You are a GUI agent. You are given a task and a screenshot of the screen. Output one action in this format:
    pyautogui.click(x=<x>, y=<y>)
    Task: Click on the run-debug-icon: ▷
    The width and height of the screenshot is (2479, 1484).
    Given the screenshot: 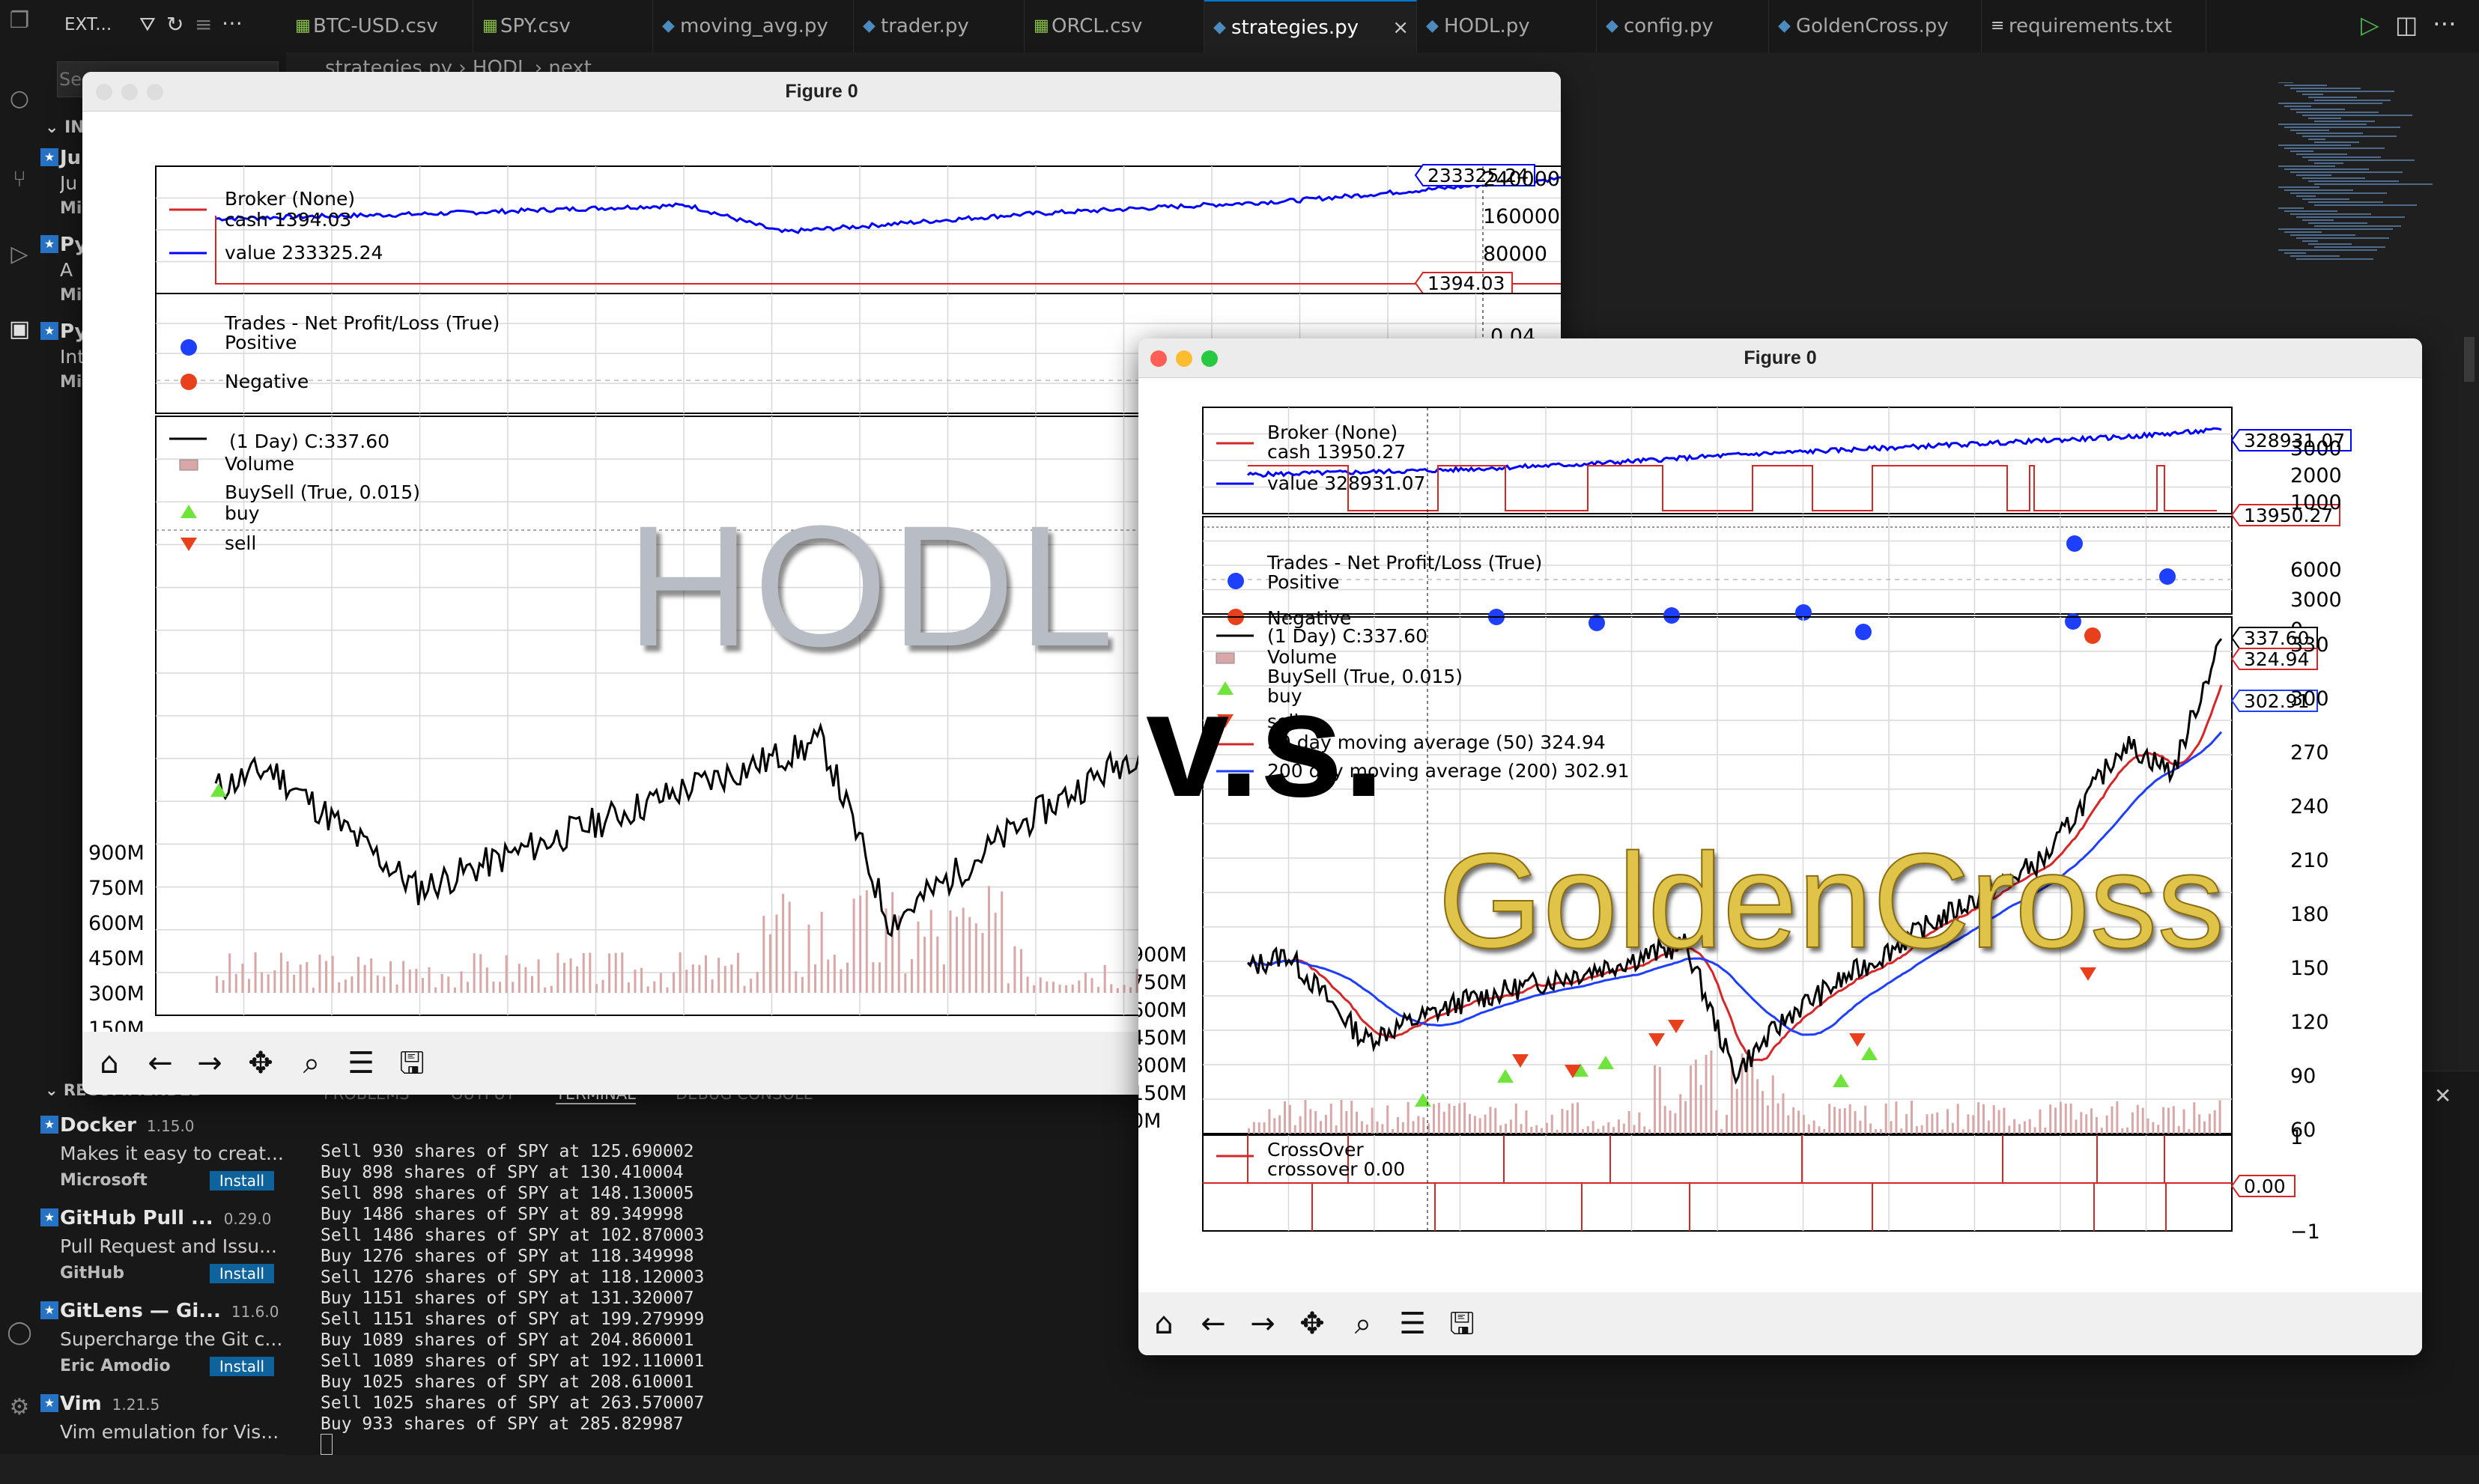 What is the action you would take?
    pyautogui.click(x=19, y=255)
    